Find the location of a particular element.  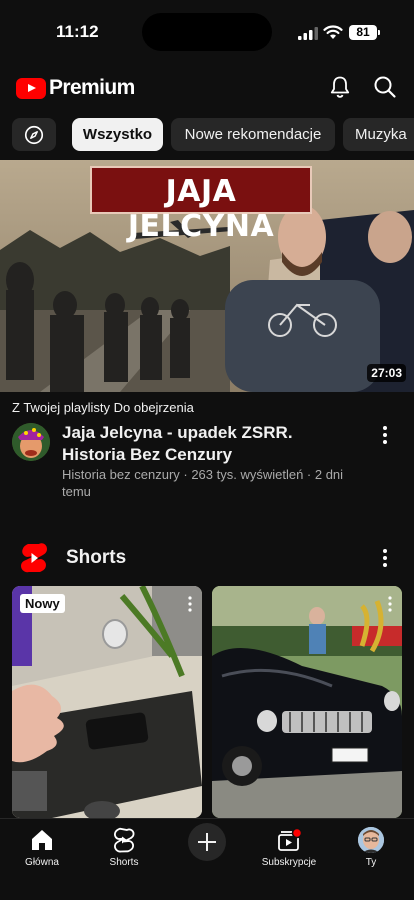

signal-icon is located at coordinates (308, 33).